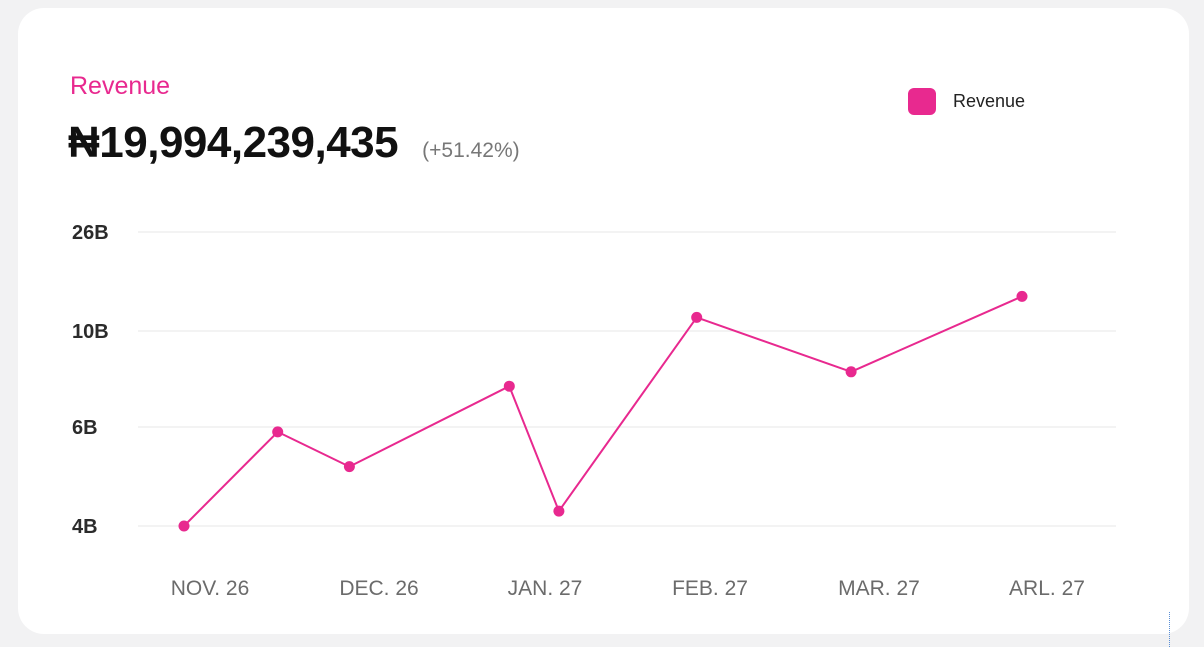 The height and width of the screenshot is (647, 1204). I want to click on x-tick-label: NOV. 26, so click(210, 588).